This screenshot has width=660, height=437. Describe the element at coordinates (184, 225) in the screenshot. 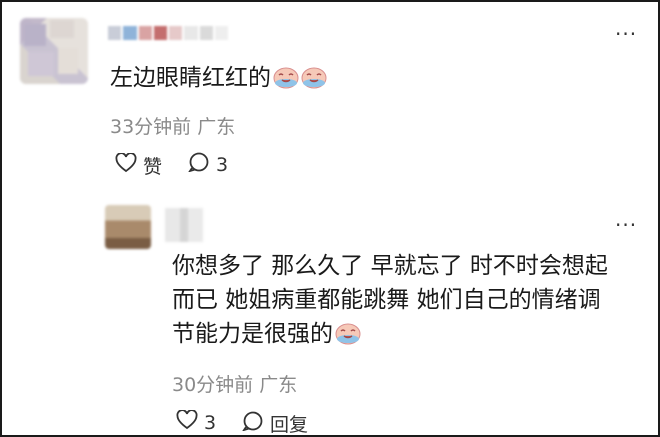

I see `reply-username-blurred` at that location.